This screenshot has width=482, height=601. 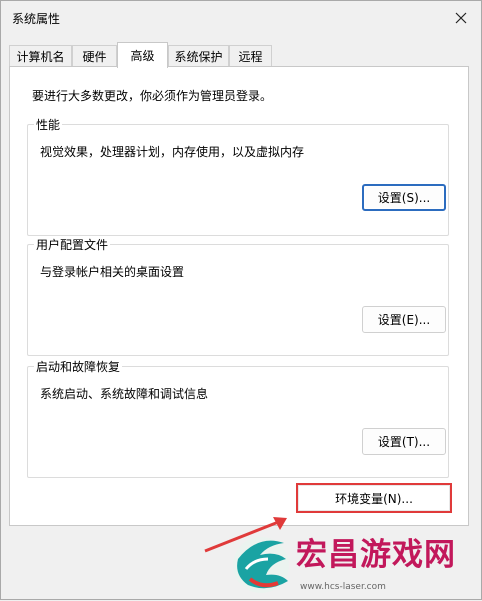 I want to click on tab-advanced: 高级, so click(x=142, y=55).